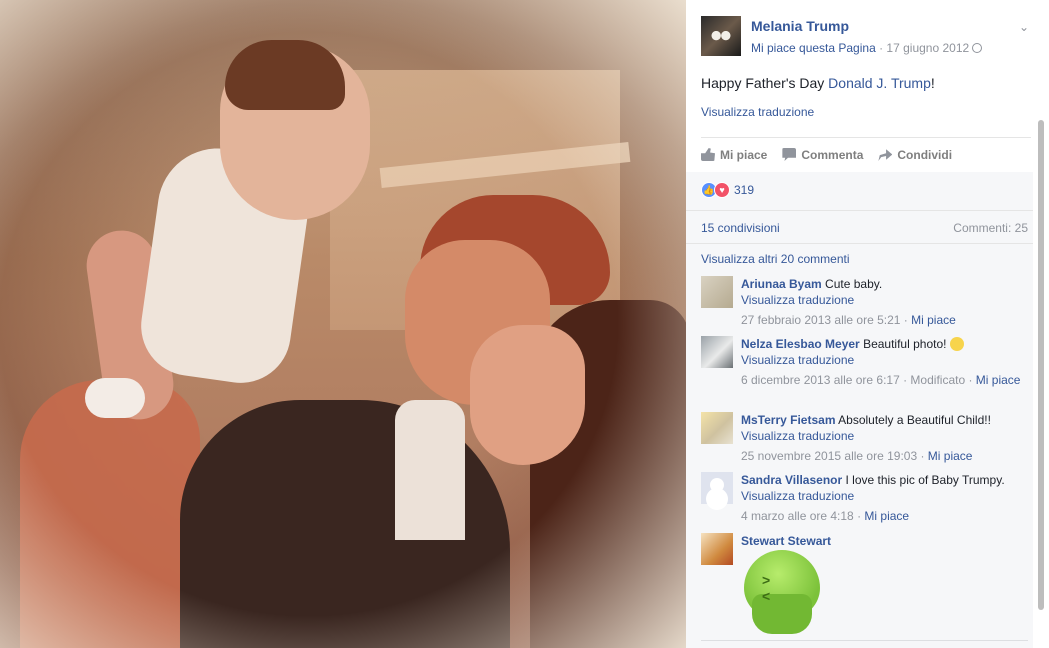 The image size is (1049, 648). I want to click on sticker-eyes: ><, so click(773, 588).